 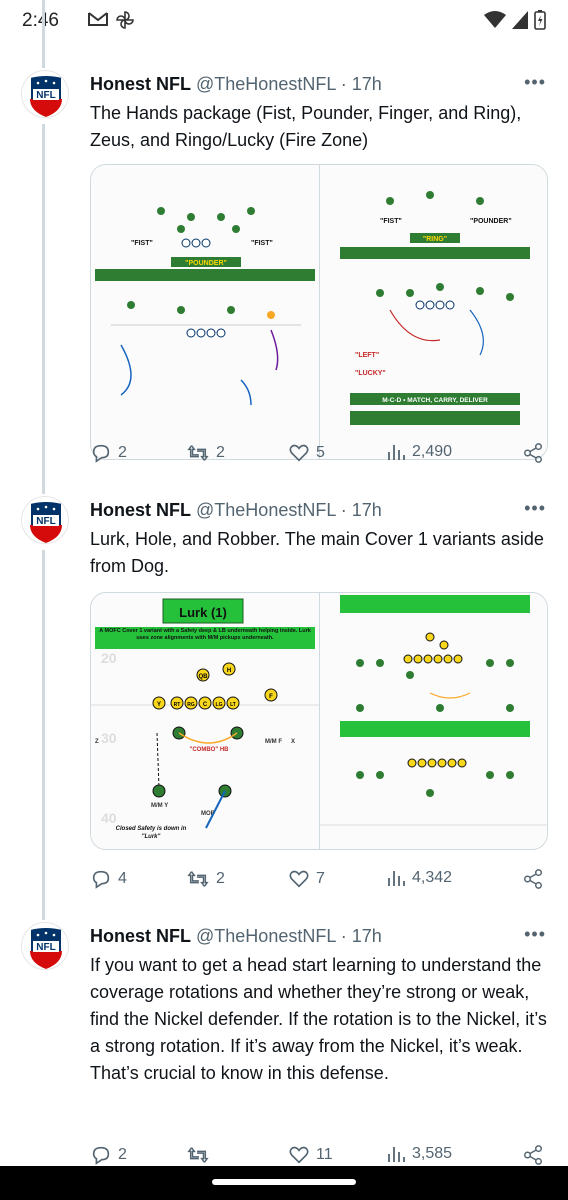 What do you see at coordinates (229, 671) in the screenshot?
I see `player-h: H` at bounding box center [229, 671].